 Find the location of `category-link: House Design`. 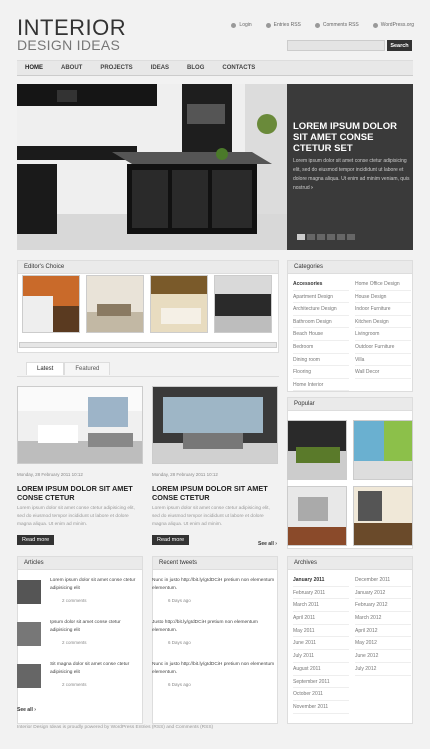

category-link: House Design is located at coordinates (383, 297).